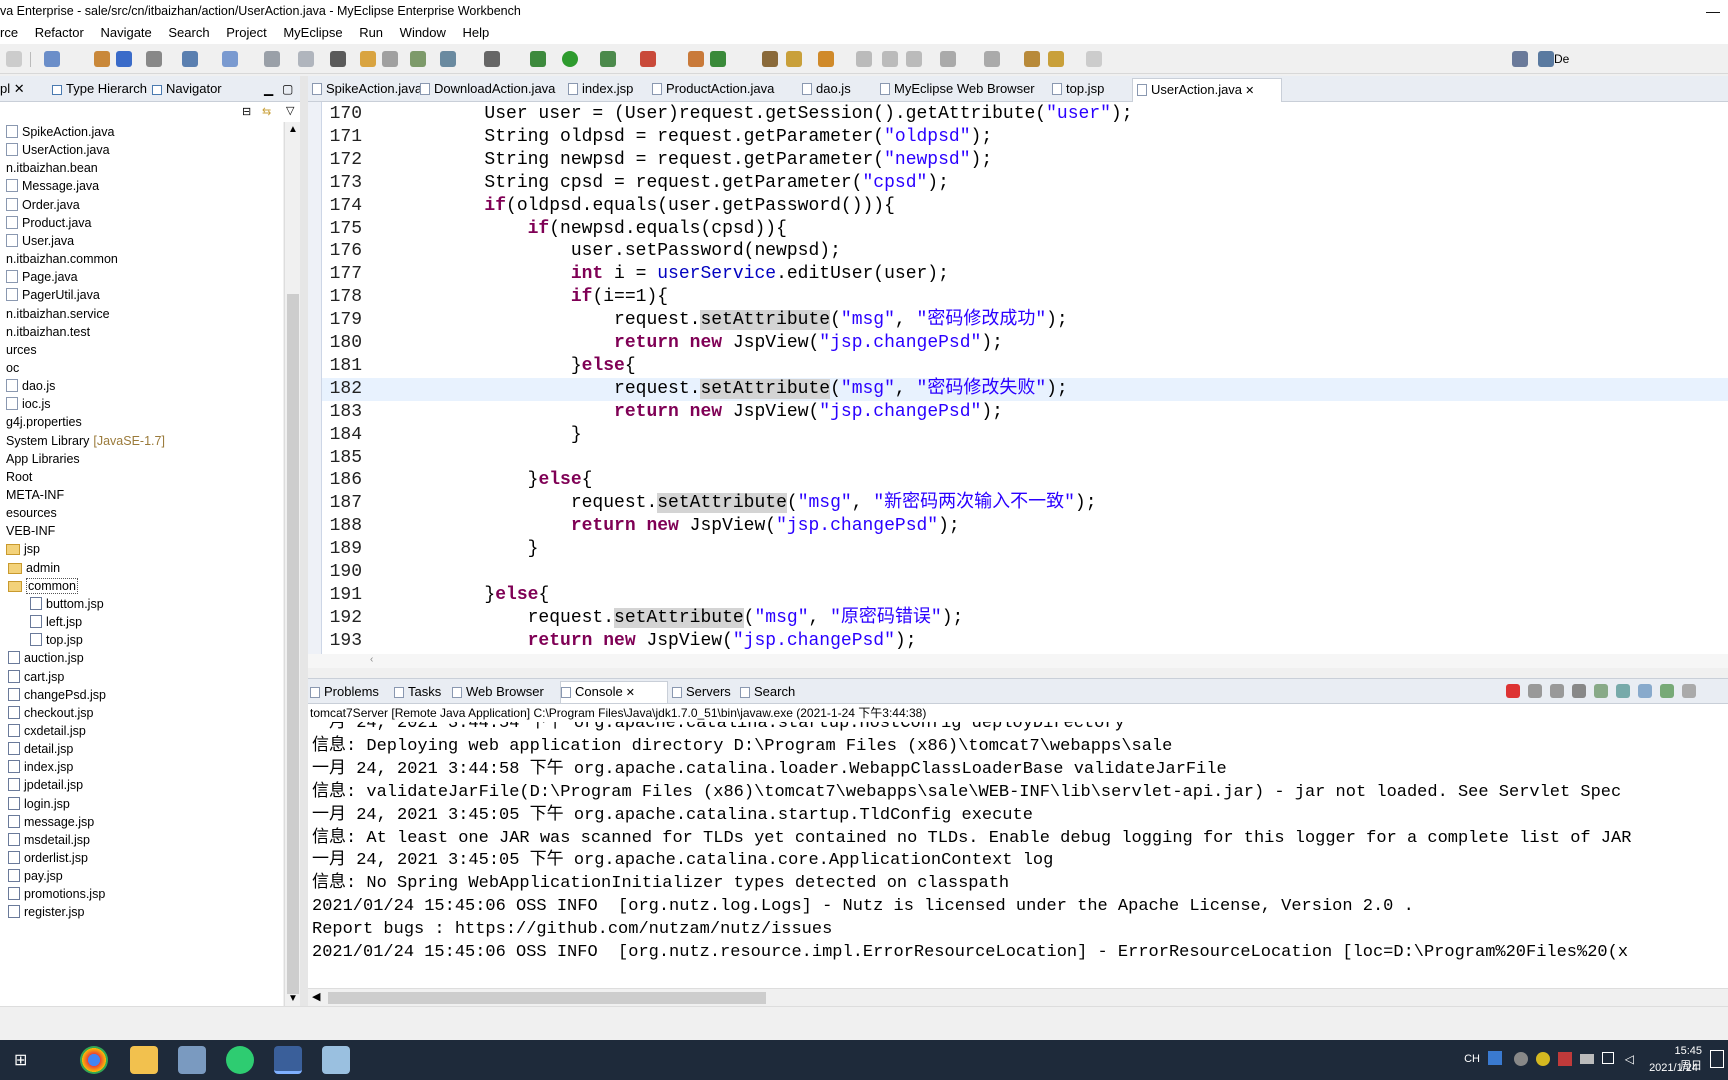 The image size is (1728, 1080). I want to click on bottom-tab: Web Browser, so click(504, 693).